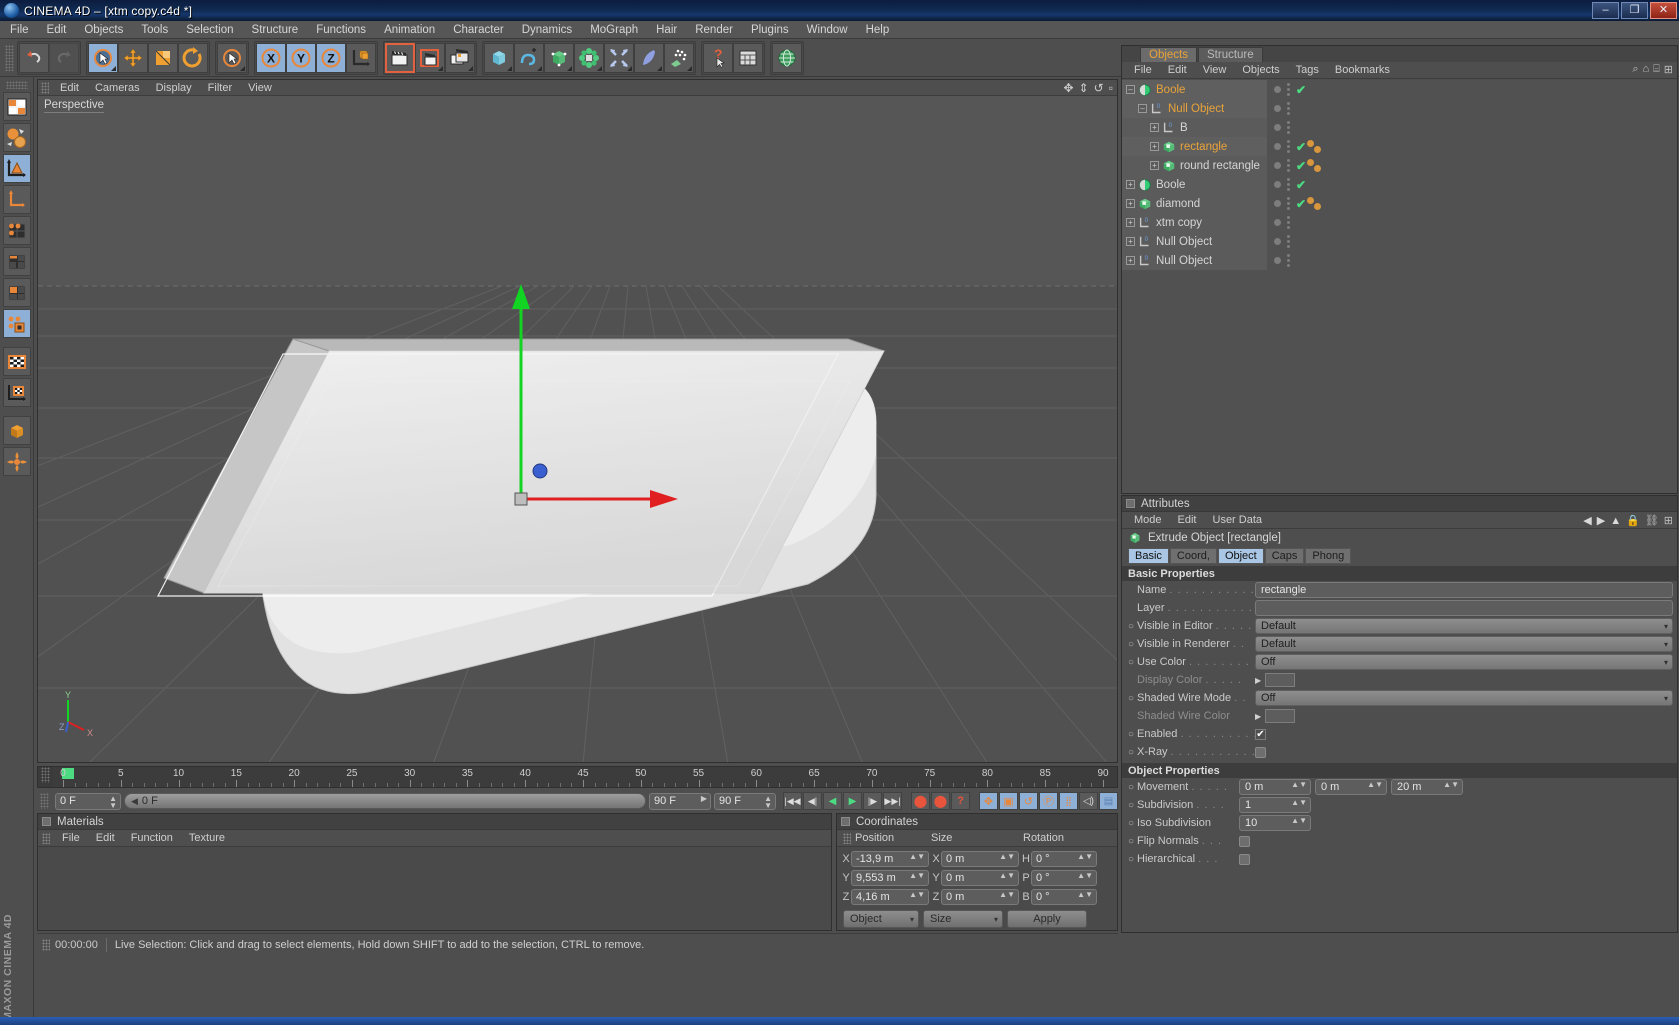  I want to click on collapse-icon: –, so click(1130, 89).